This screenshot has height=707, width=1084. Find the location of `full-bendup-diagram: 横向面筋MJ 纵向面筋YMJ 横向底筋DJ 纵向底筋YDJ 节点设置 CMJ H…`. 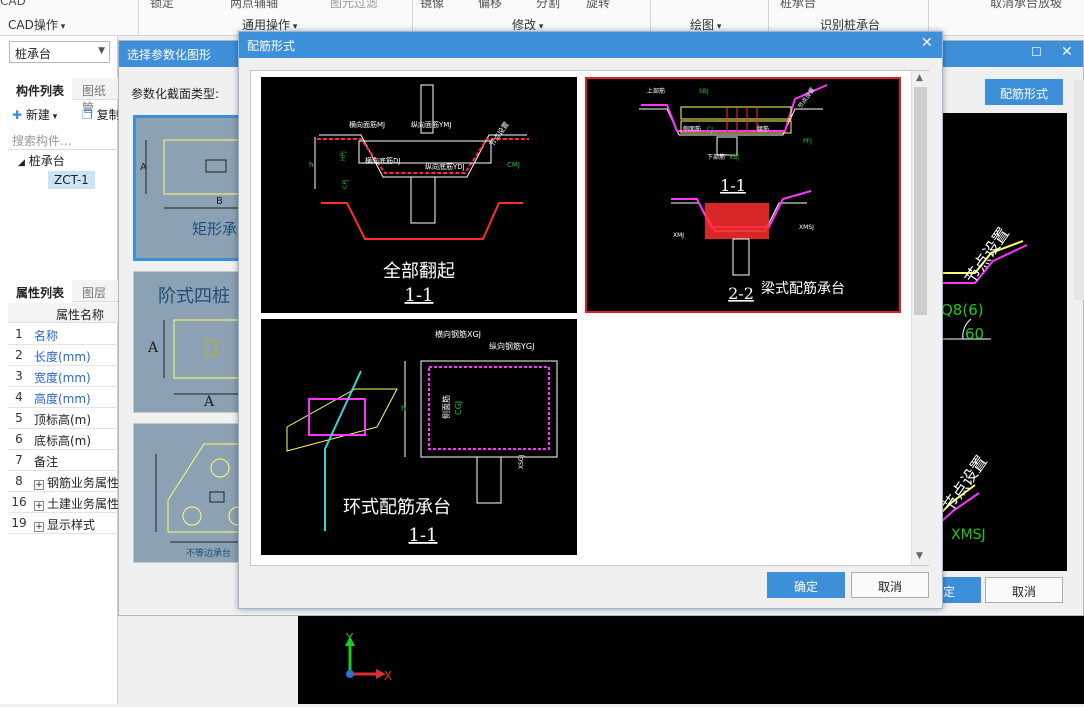

full-bendup-diagram: 横向面筋MJ 纵向面筋YMJ 横向底筋DJ 纵向底筋YDJ 节点设置 CMJ H… is located at coordinates (419, 195).